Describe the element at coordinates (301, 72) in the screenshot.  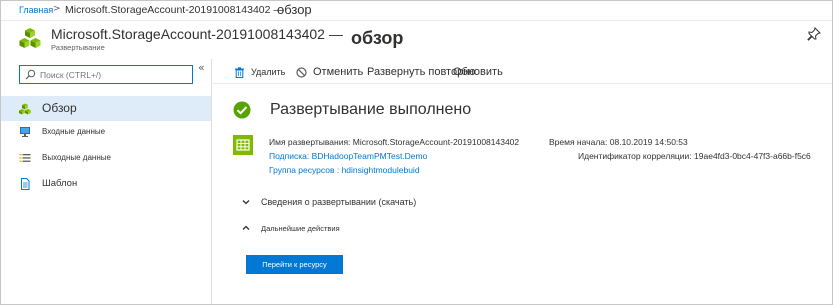
I see `cancel-icon` at that location.